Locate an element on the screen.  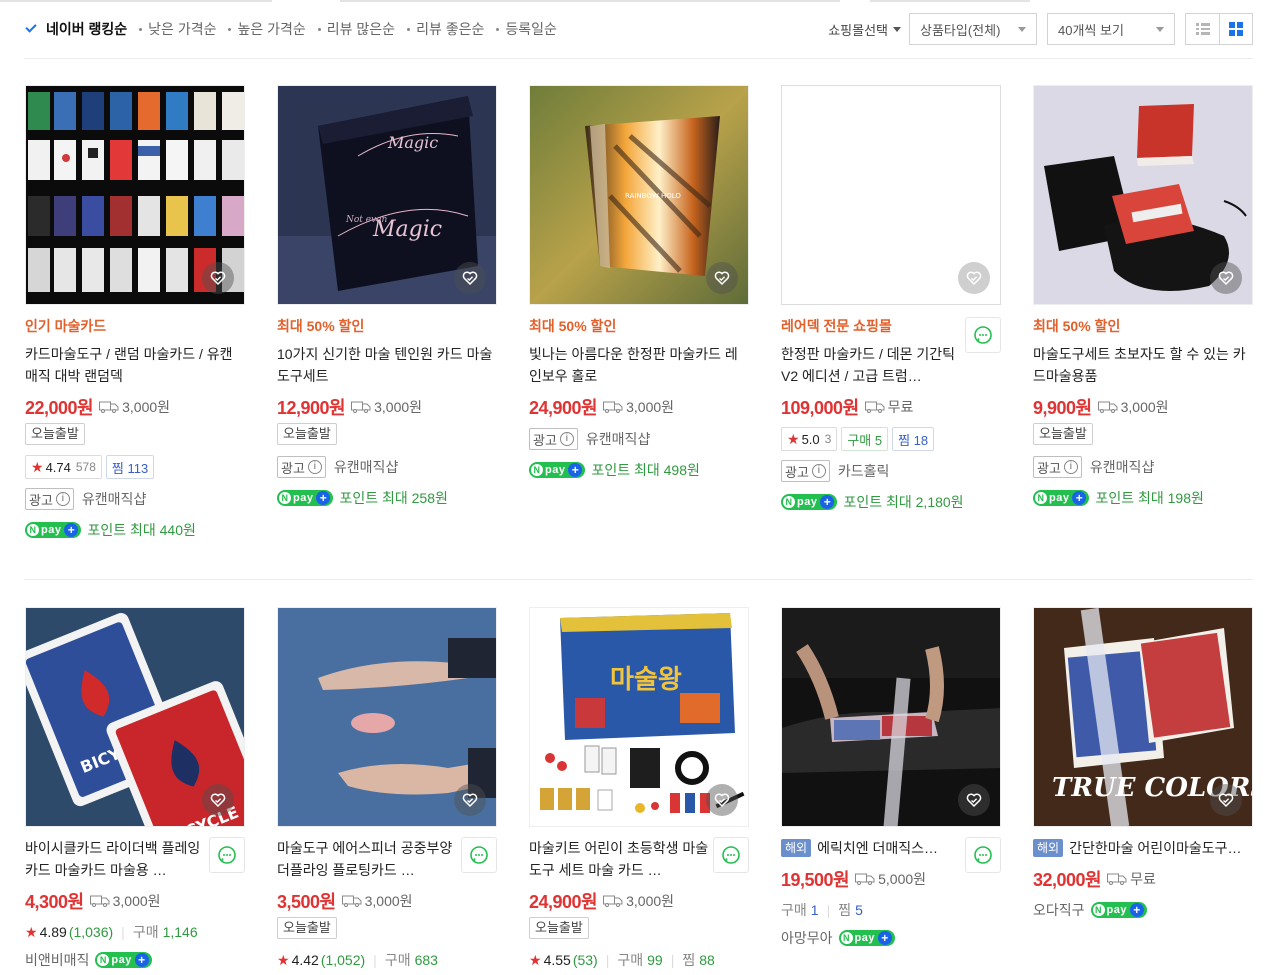
product-image: TRUE COLORS is located at coordinates (1143, 717).